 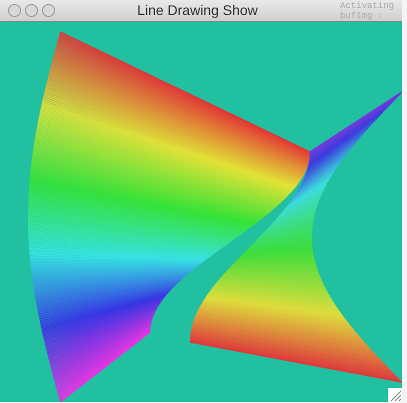 What do you see at coordinates (31, 10) in the screenshot?
I see `minimize-button` at bounding box center [31, 10].